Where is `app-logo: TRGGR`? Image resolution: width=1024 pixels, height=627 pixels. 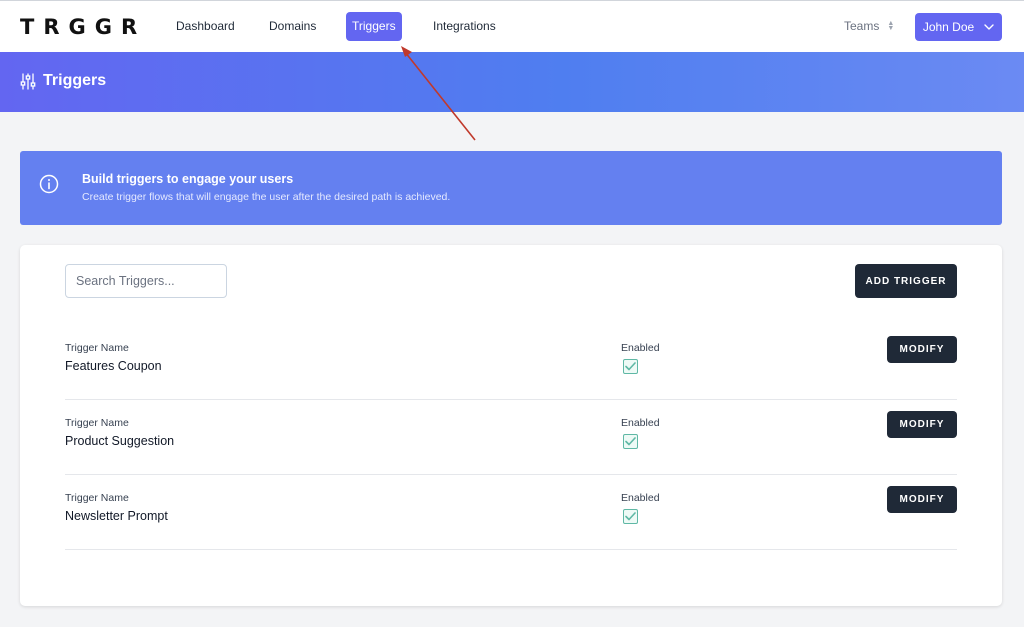
app-logo: TRGGR is located at coordinates (83, 27).